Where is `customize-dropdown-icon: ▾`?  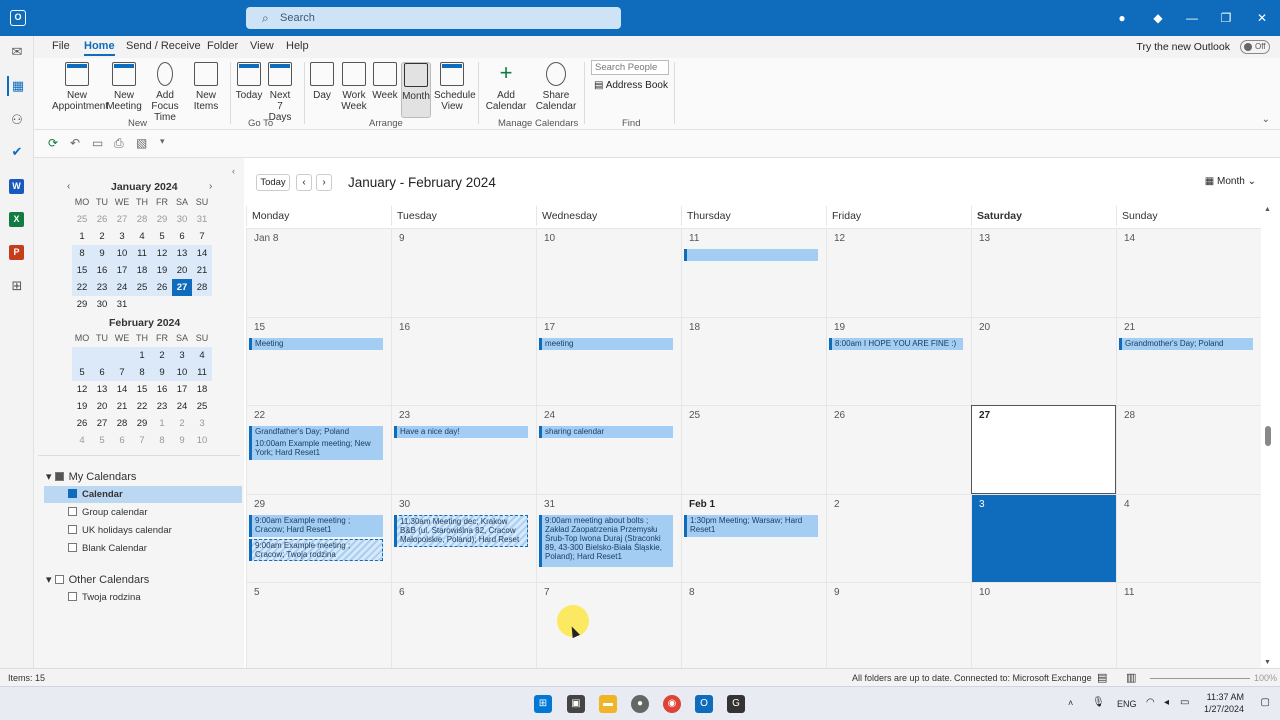 customize-dropdown-icon: ▾ is located at coordinates (162, 141).